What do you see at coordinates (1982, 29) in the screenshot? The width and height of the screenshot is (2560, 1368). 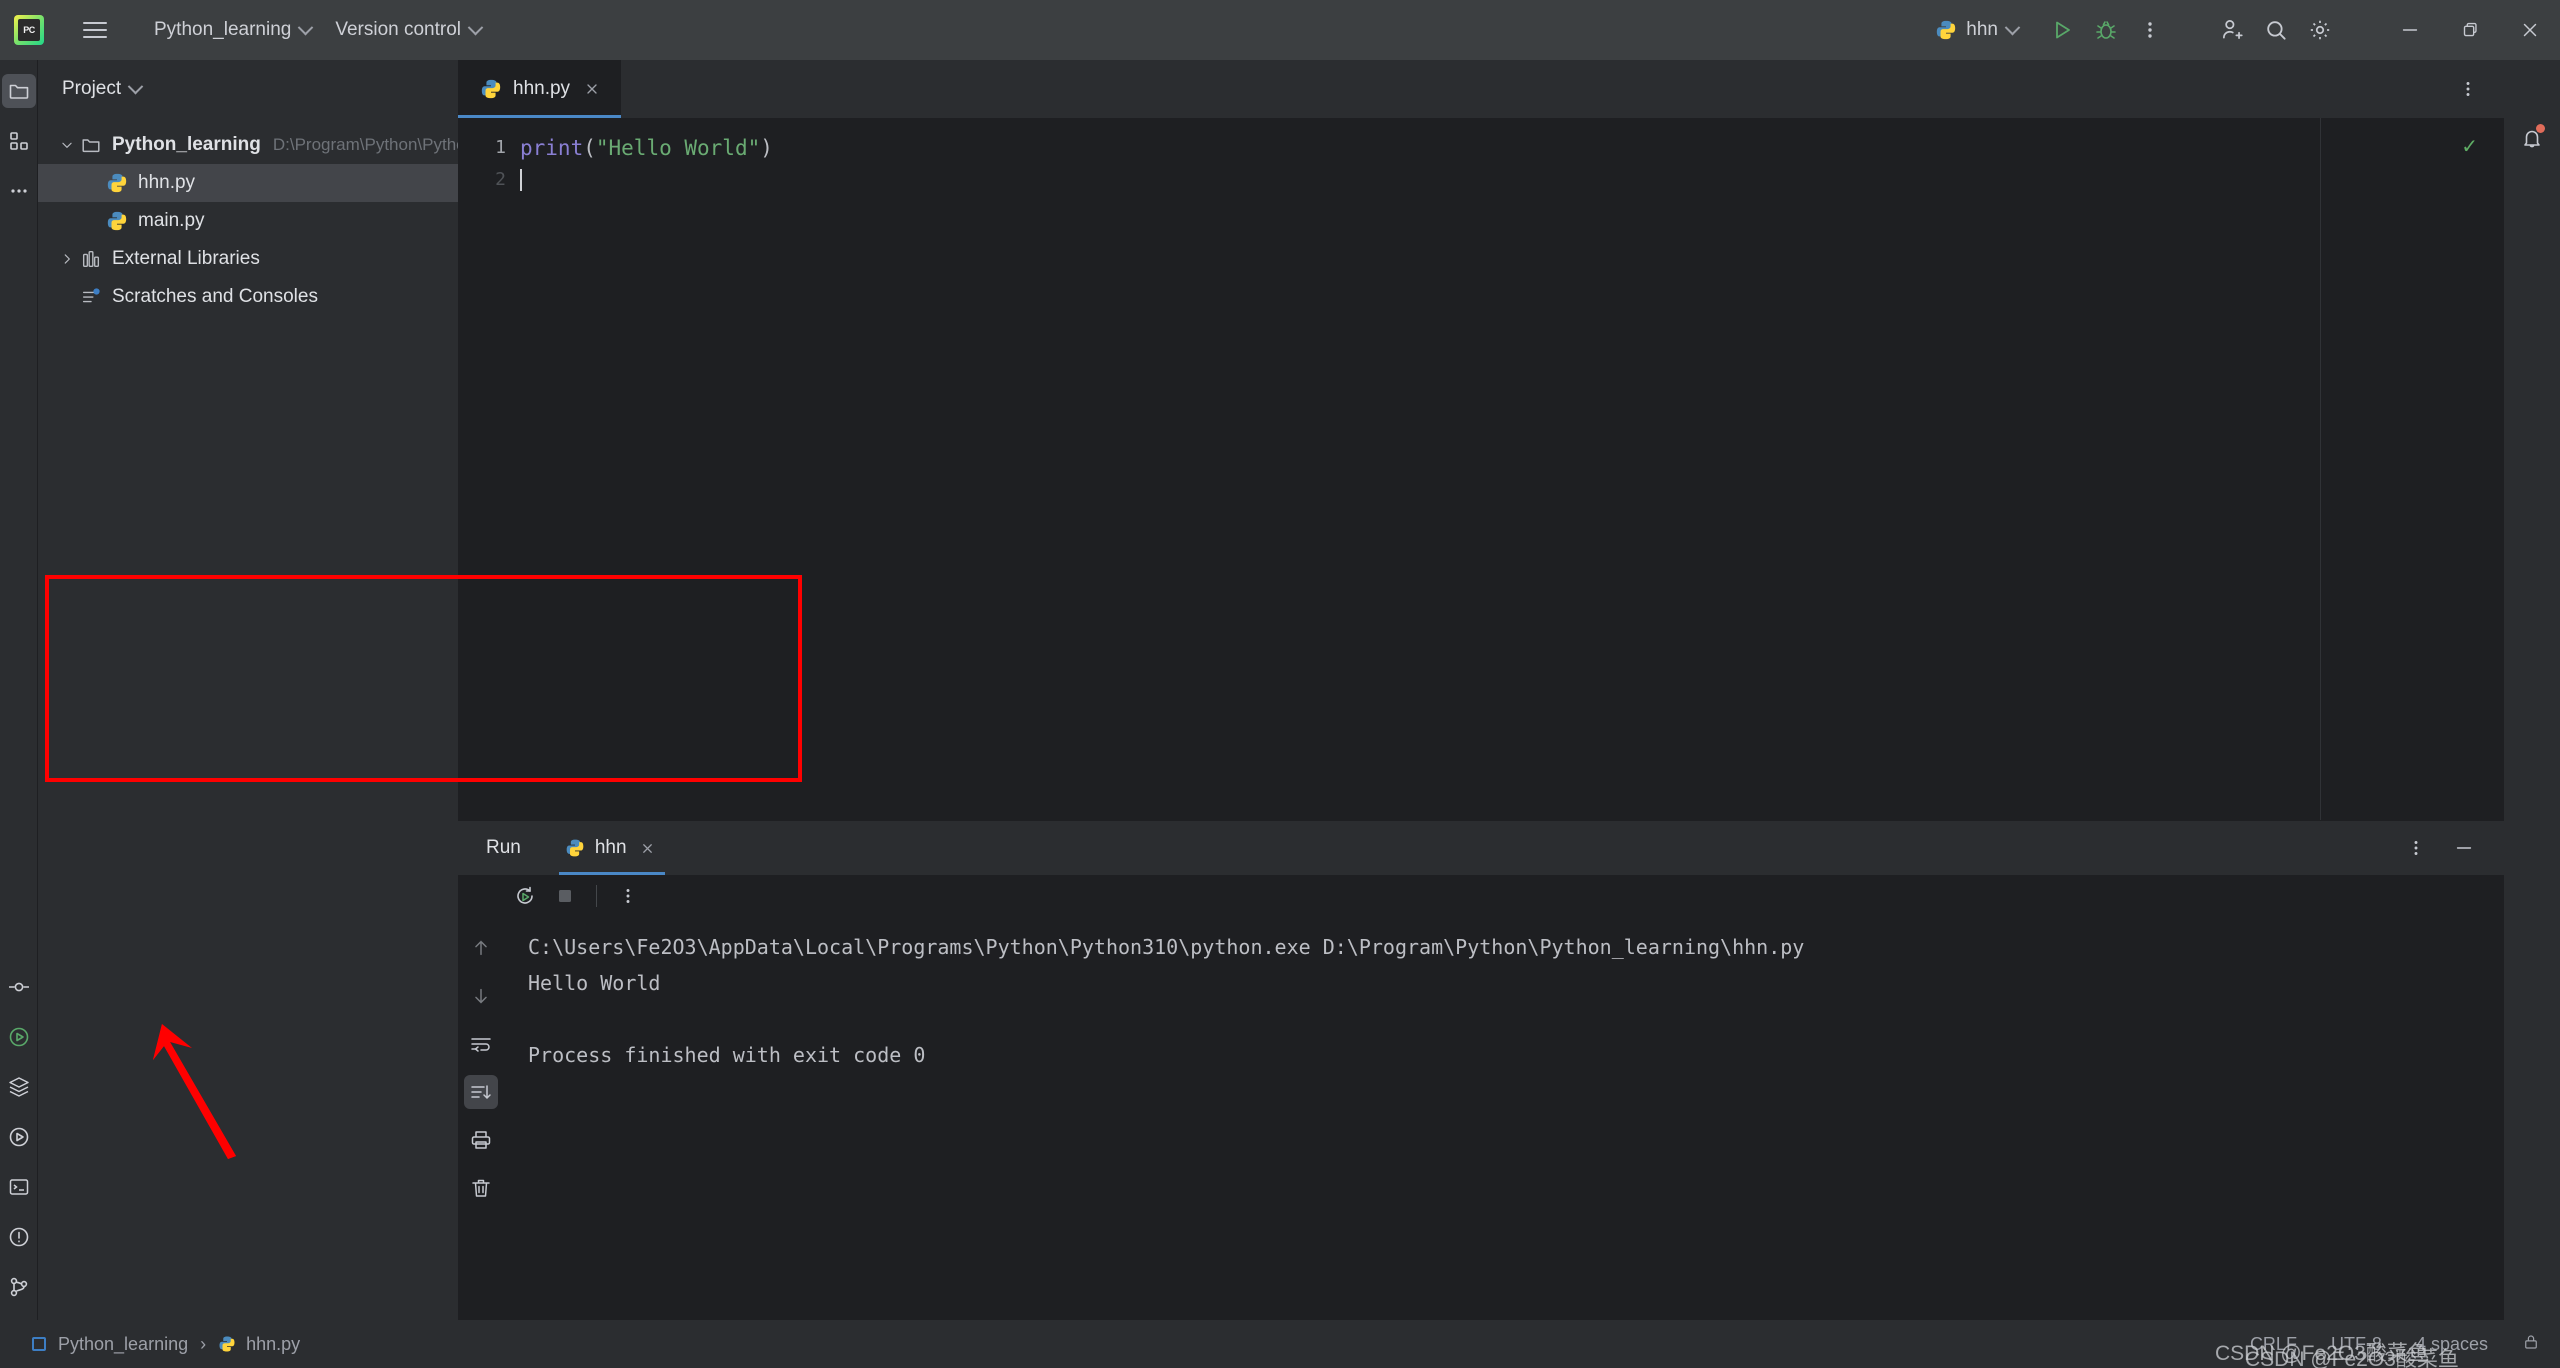 I see `run-configuration-label: hhn` at bounding box center [1982, 29].